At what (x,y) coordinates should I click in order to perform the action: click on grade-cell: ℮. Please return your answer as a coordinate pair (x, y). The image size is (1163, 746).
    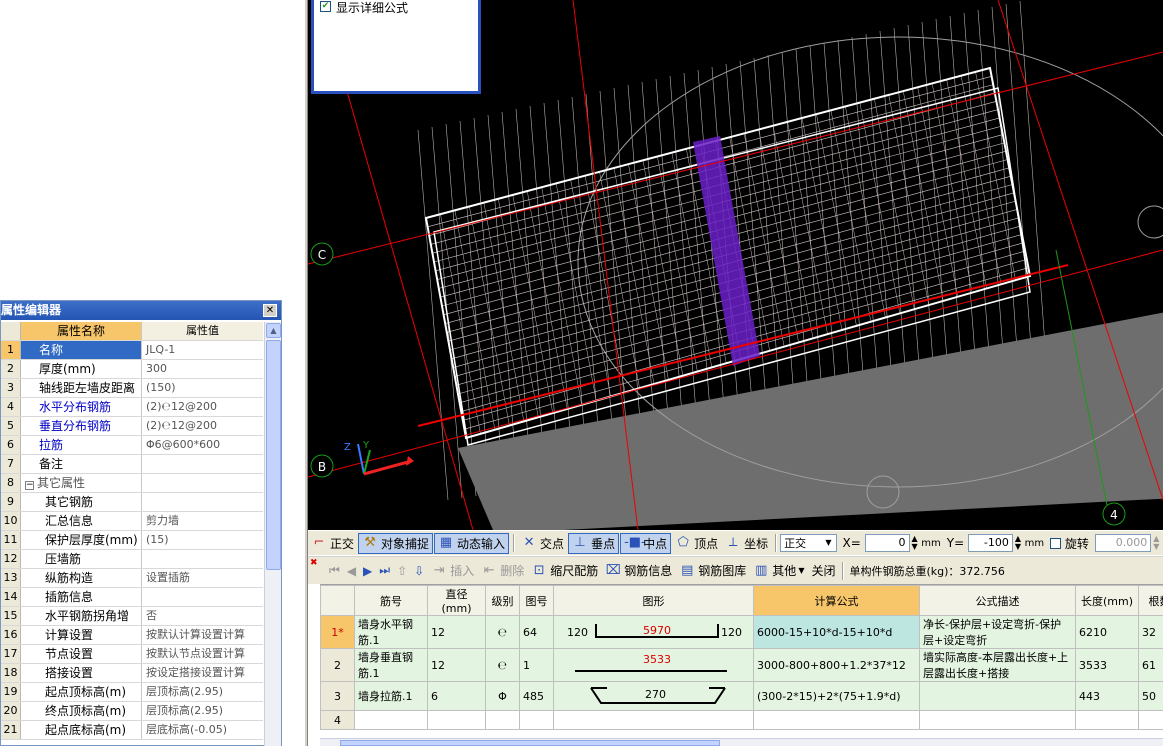
    Looking at the image, I should click on (502, 632).